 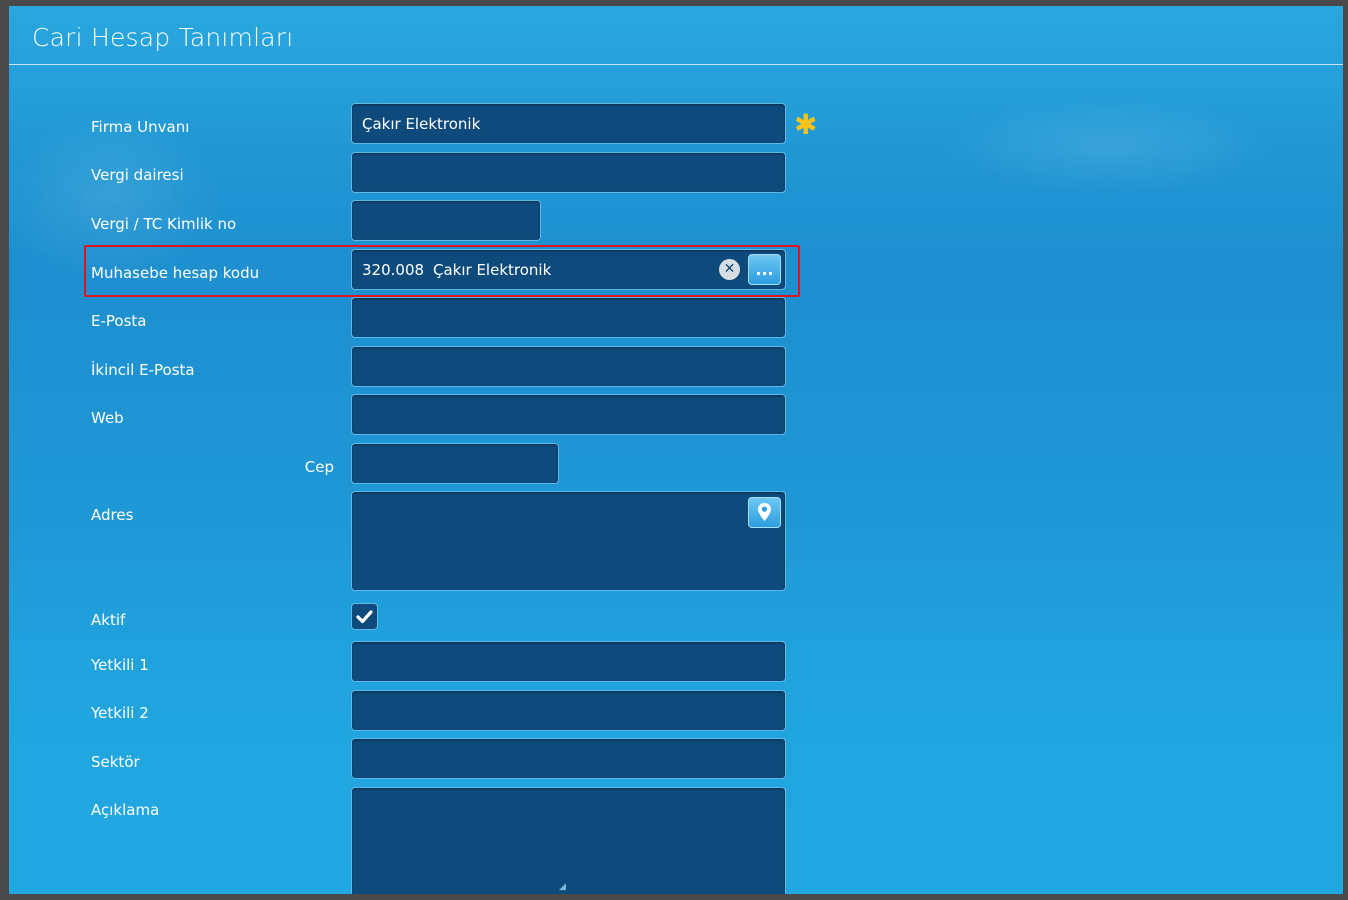 What do you see at coordinates (112, 515) in the screenshot?
I see `adres-label: Adres` at bounding box center [112, 515].